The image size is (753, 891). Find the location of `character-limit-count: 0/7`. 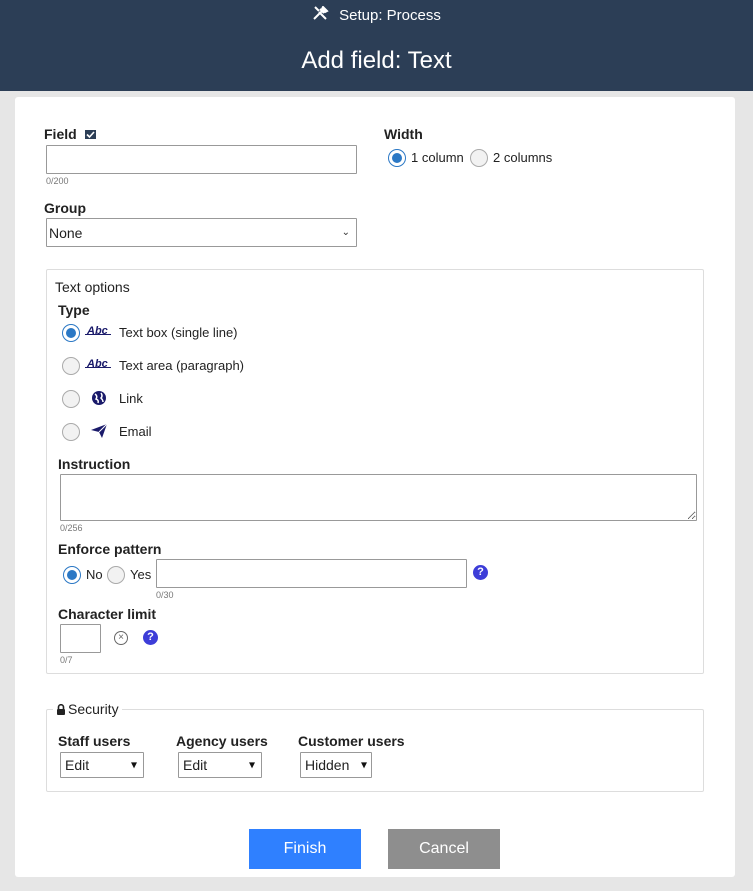

character-limit-count: 0/7 is located at coordinates (66, 660).